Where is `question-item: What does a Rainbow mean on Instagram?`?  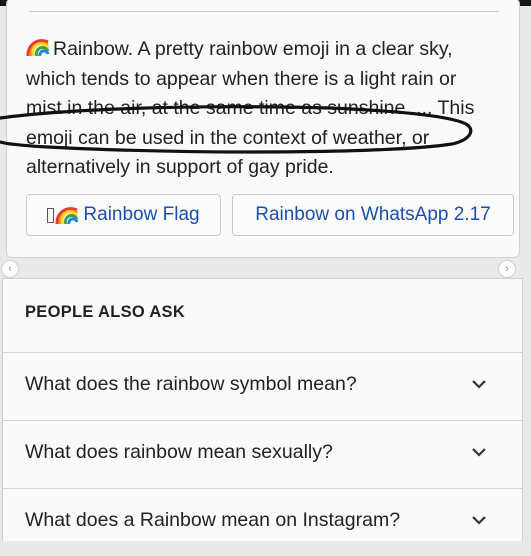
question-item: What does a Rainbow mean on Instagram? is located at coordinates (262, 522).